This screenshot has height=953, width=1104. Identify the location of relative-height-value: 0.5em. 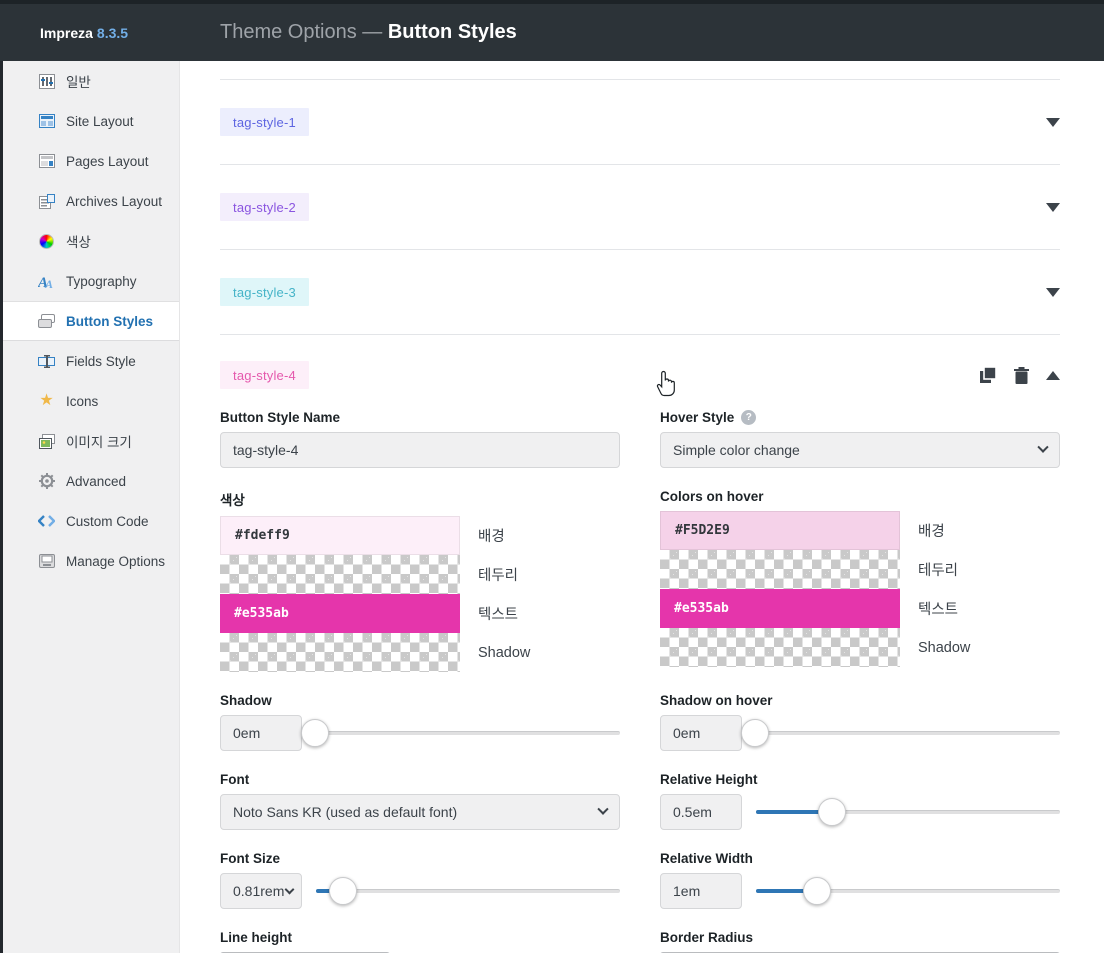
(701, 812).